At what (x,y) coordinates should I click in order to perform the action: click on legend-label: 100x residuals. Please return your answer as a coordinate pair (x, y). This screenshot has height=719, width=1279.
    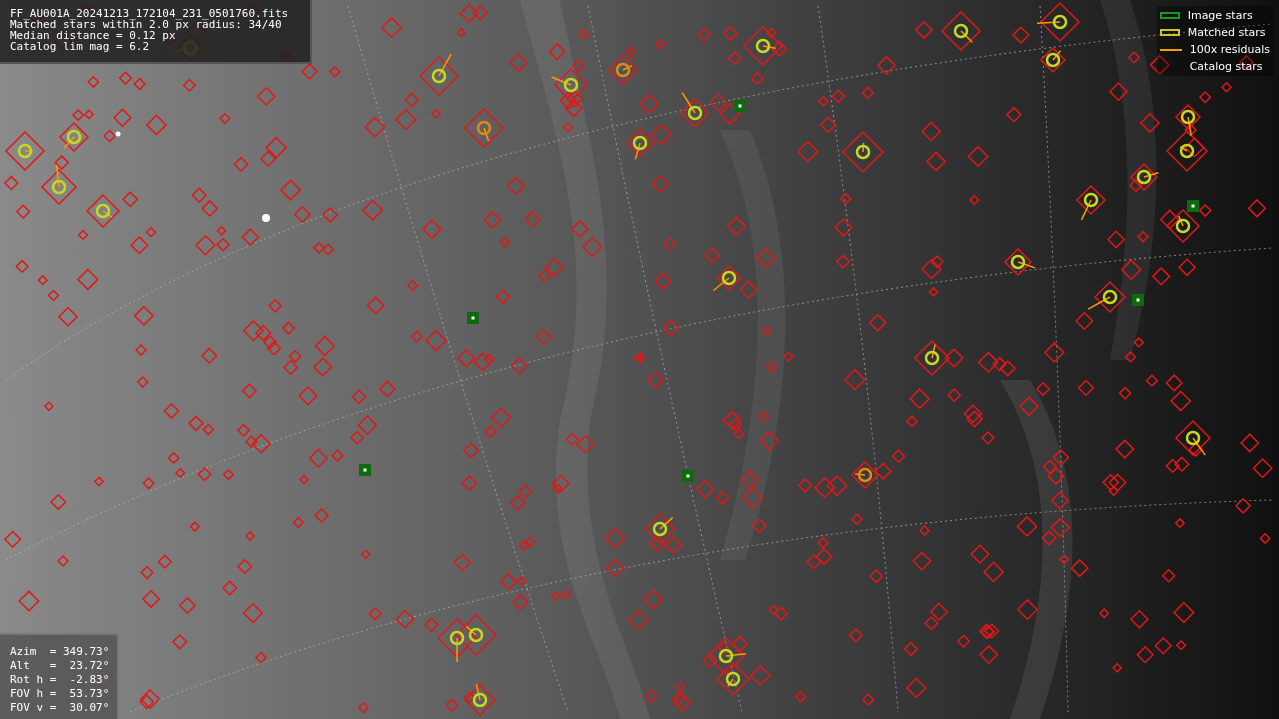
    Looking at the image, I should click on (1229, 49).